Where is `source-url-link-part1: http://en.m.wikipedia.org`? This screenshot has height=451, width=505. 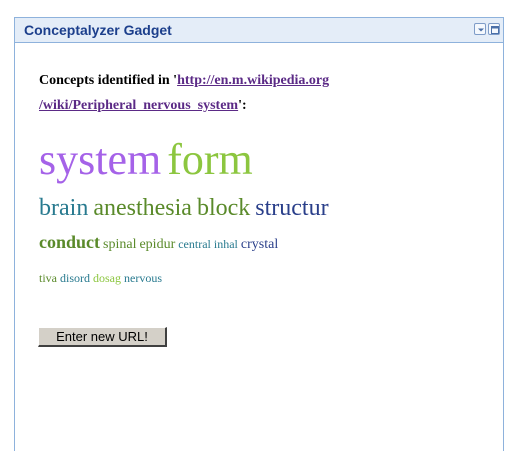
source-url-link-part1: http://en.m.wikipedia.org is located at coordinates (253, 80).